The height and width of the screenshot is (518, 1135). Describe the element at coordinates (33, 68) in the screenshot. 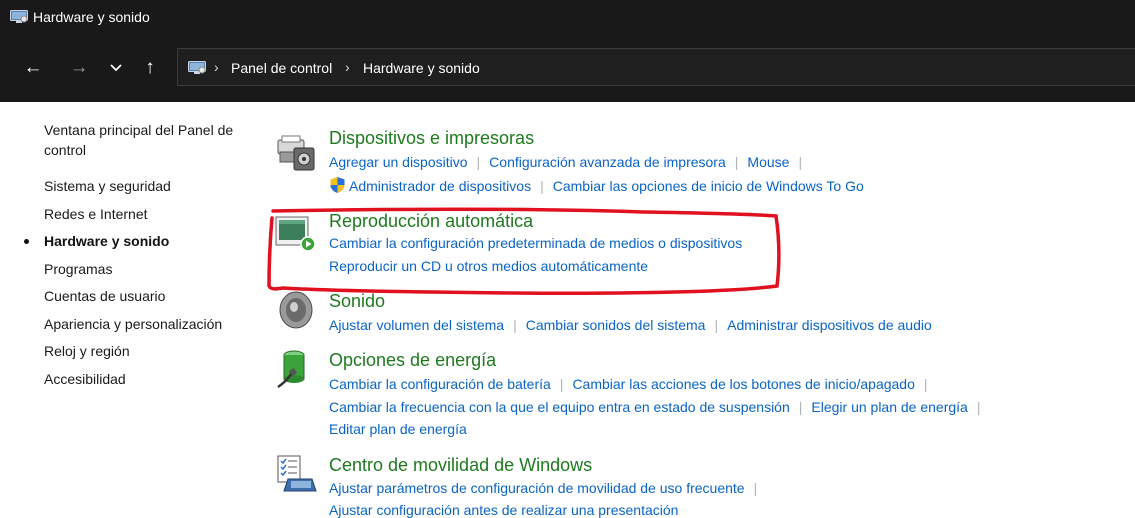

I see `arrow-left-icon: ←` at that location.